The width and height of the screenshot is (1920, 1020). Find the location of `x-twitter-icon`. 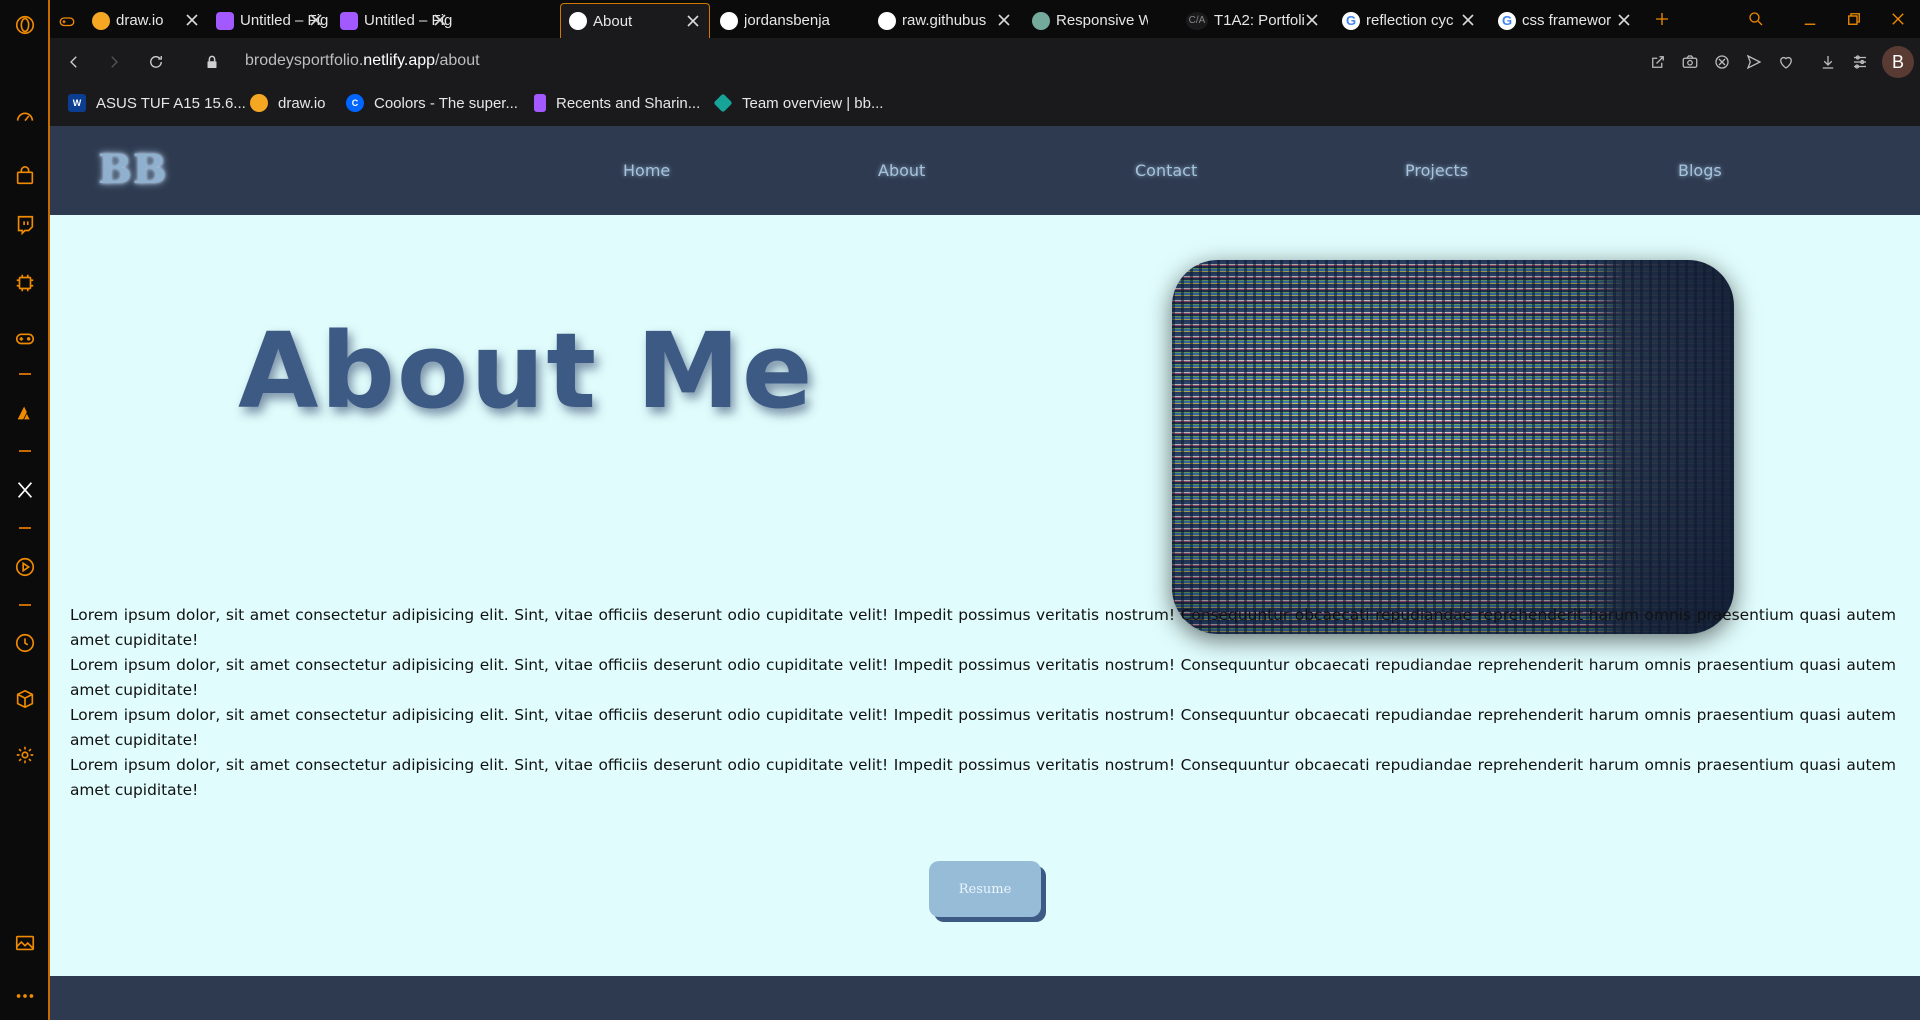

x-twitter-icon is located at coordinates (25, 490).